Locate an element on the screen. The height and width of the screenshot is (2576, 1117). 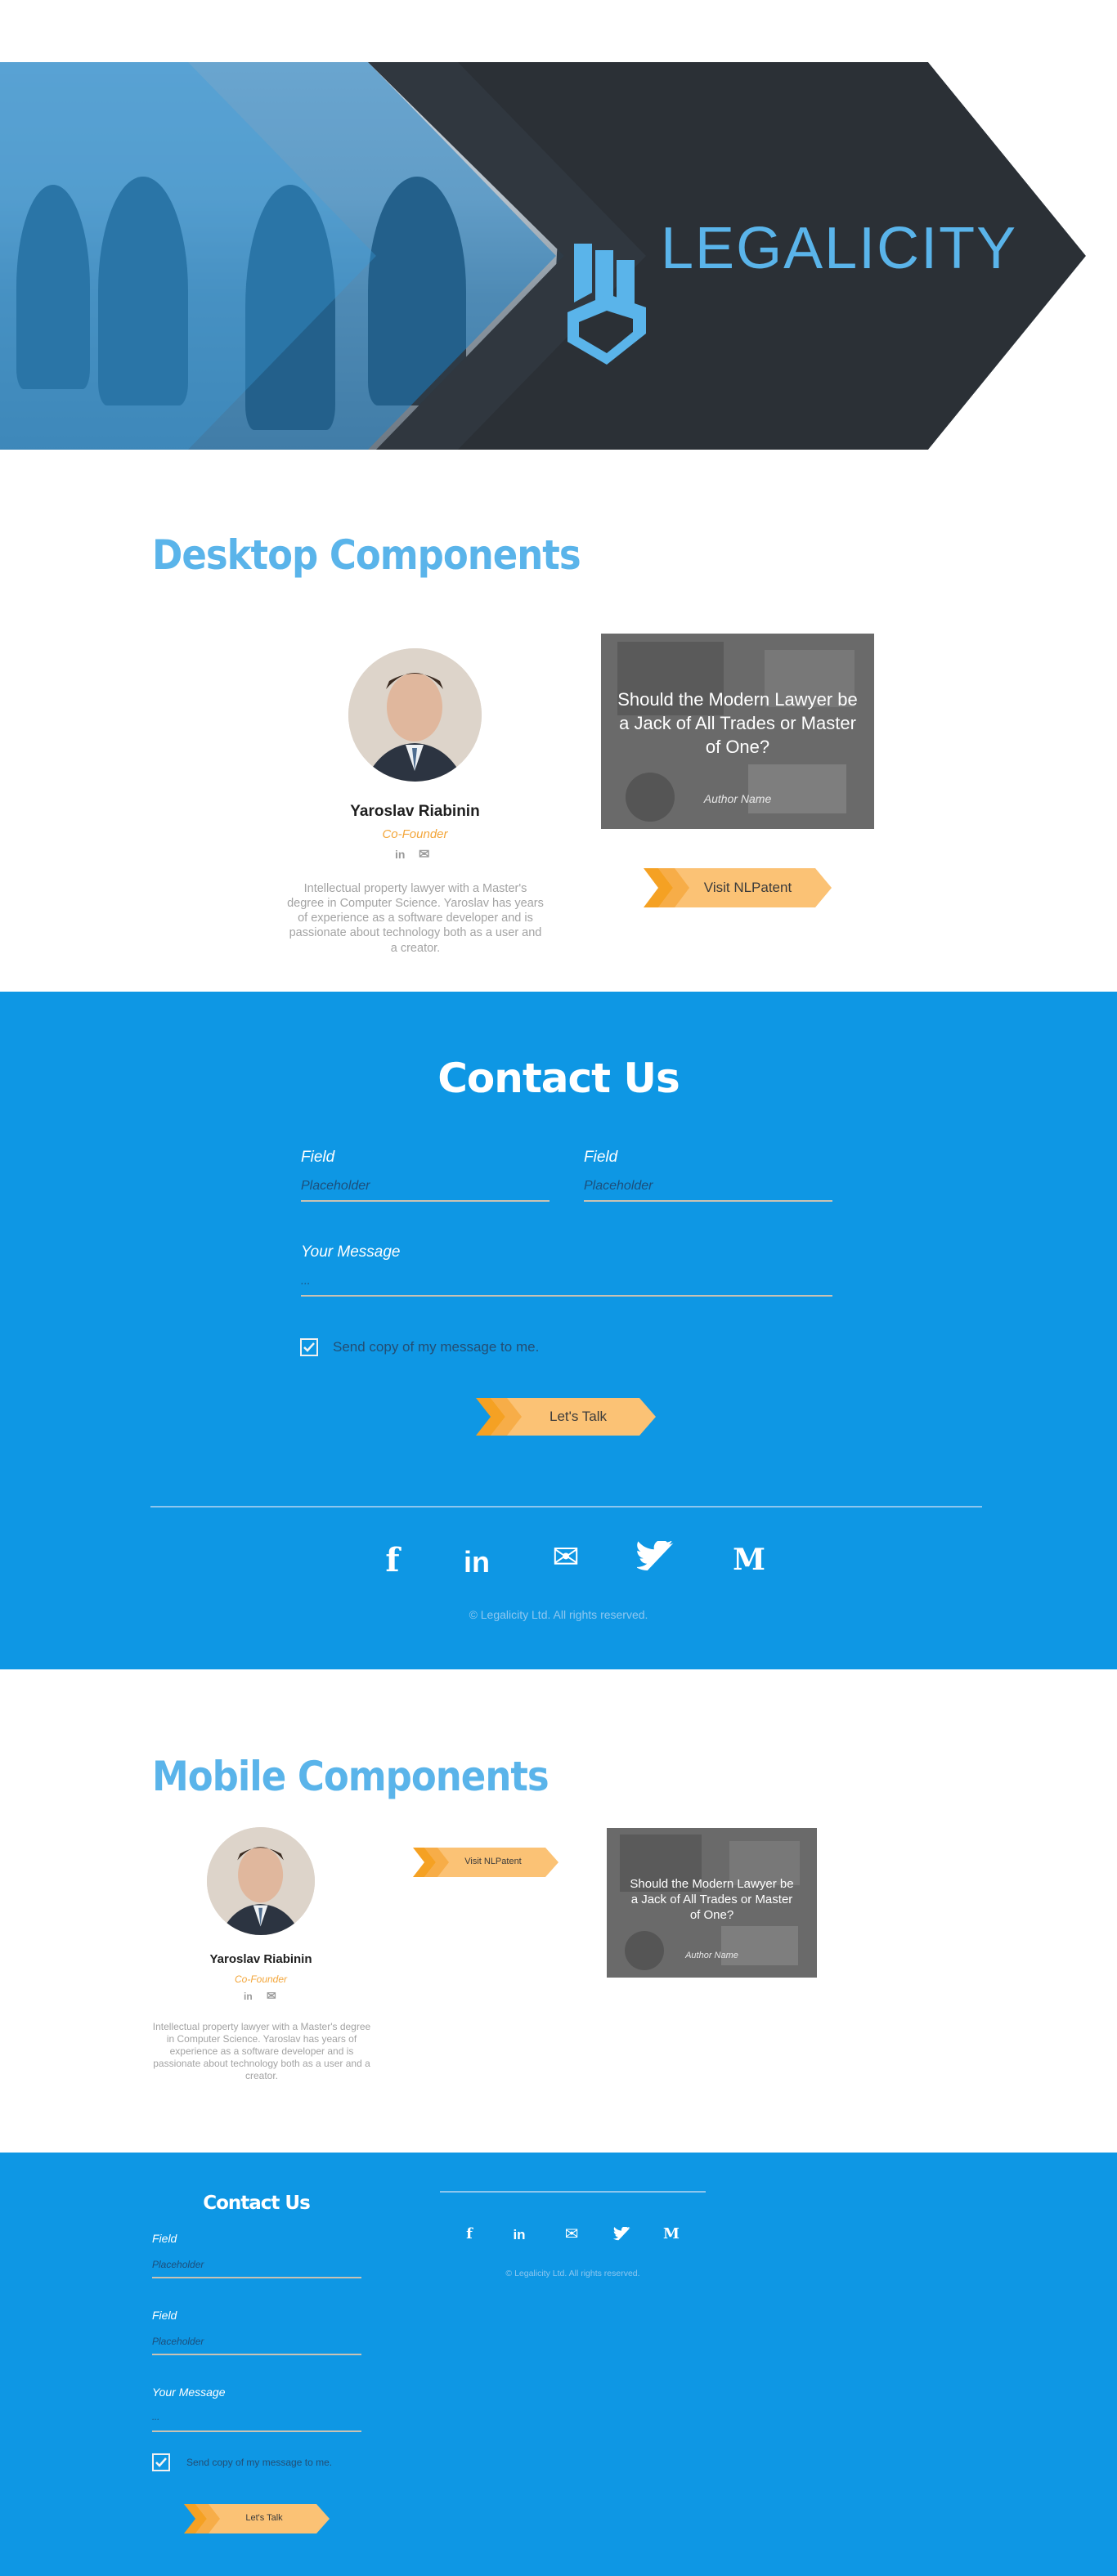
section-title: Mobile Components is located at coordinates (351, 1777).